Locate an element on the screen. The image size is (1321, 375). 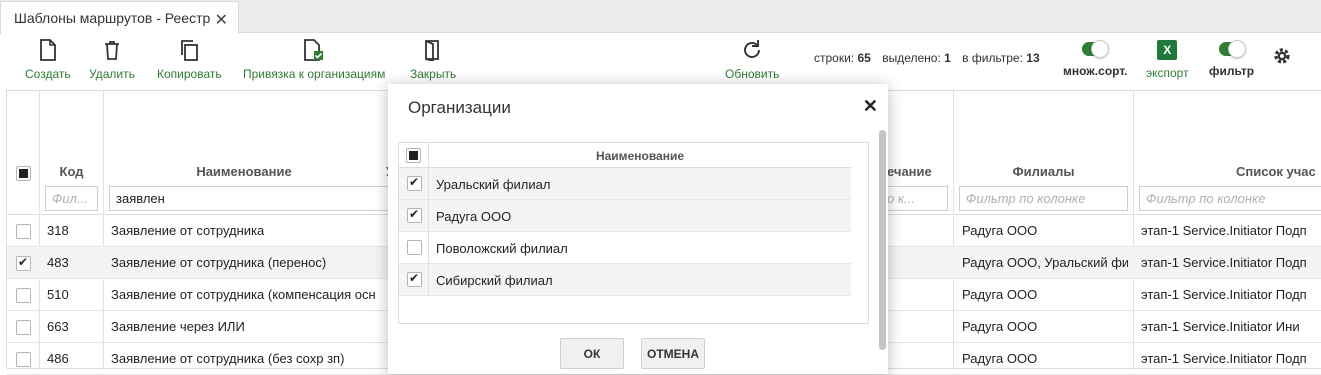
close-button: Закрыть is located at coordinates (433, 59).